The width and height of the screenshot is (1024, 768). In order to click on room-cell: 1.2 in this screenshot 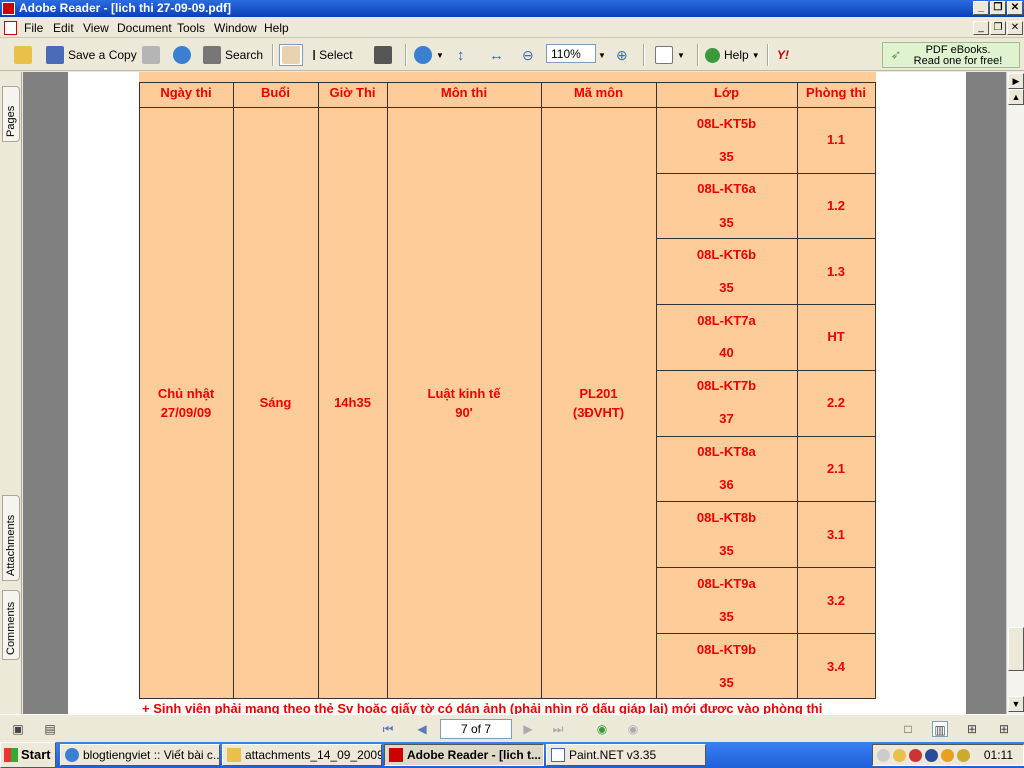, I will do `click(836, 205)`.